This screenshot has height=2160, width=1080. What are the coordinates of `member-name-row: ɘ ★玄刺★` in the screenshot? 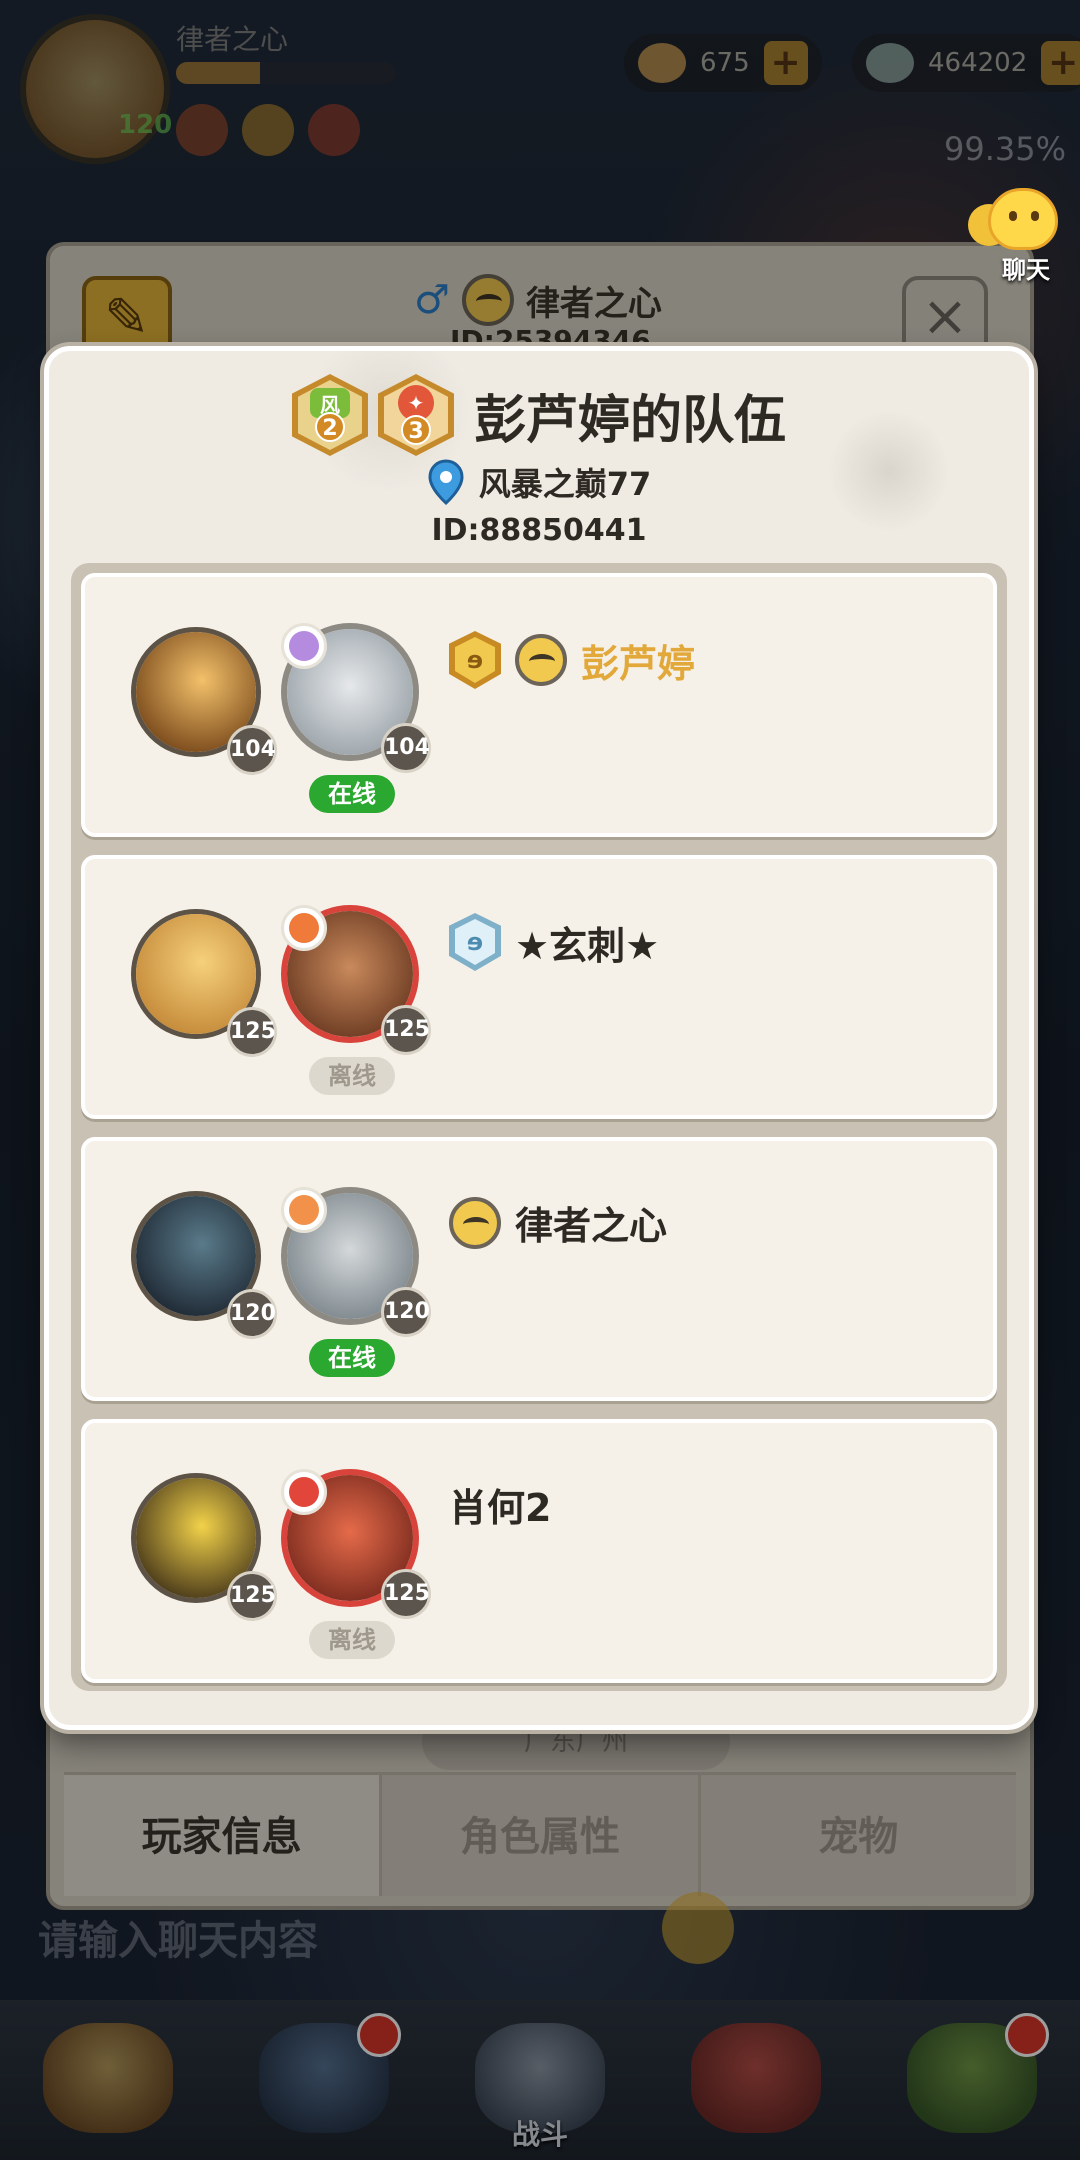 It's located at (554, 942).